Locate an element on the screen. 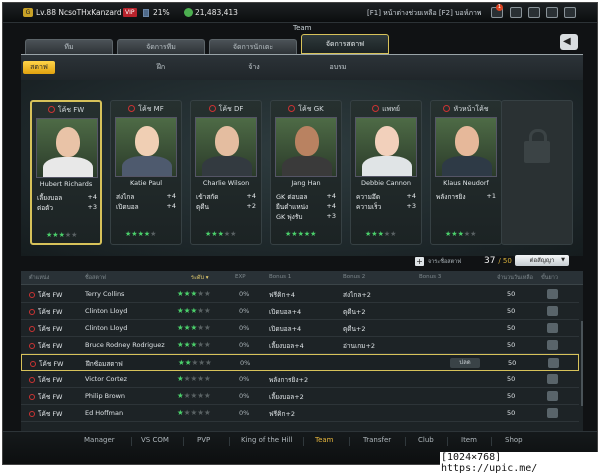 The height and width of the screenshot is (474, 600). col-bonus1: Bonus 1 is located at coordinates (280, 277).